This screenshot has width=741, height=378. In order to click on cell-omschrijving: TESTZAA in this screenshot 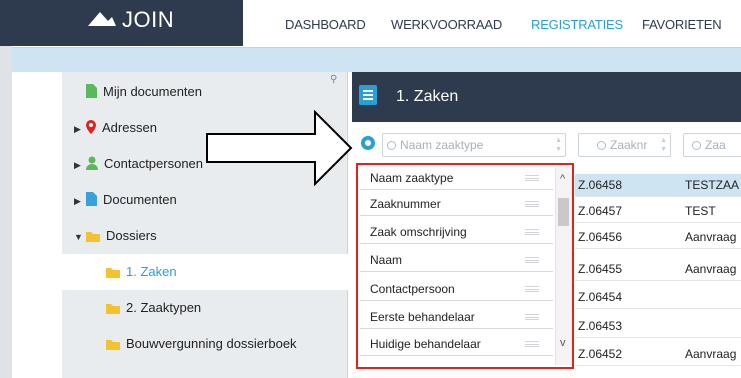, I will do `click(712, 185)`.